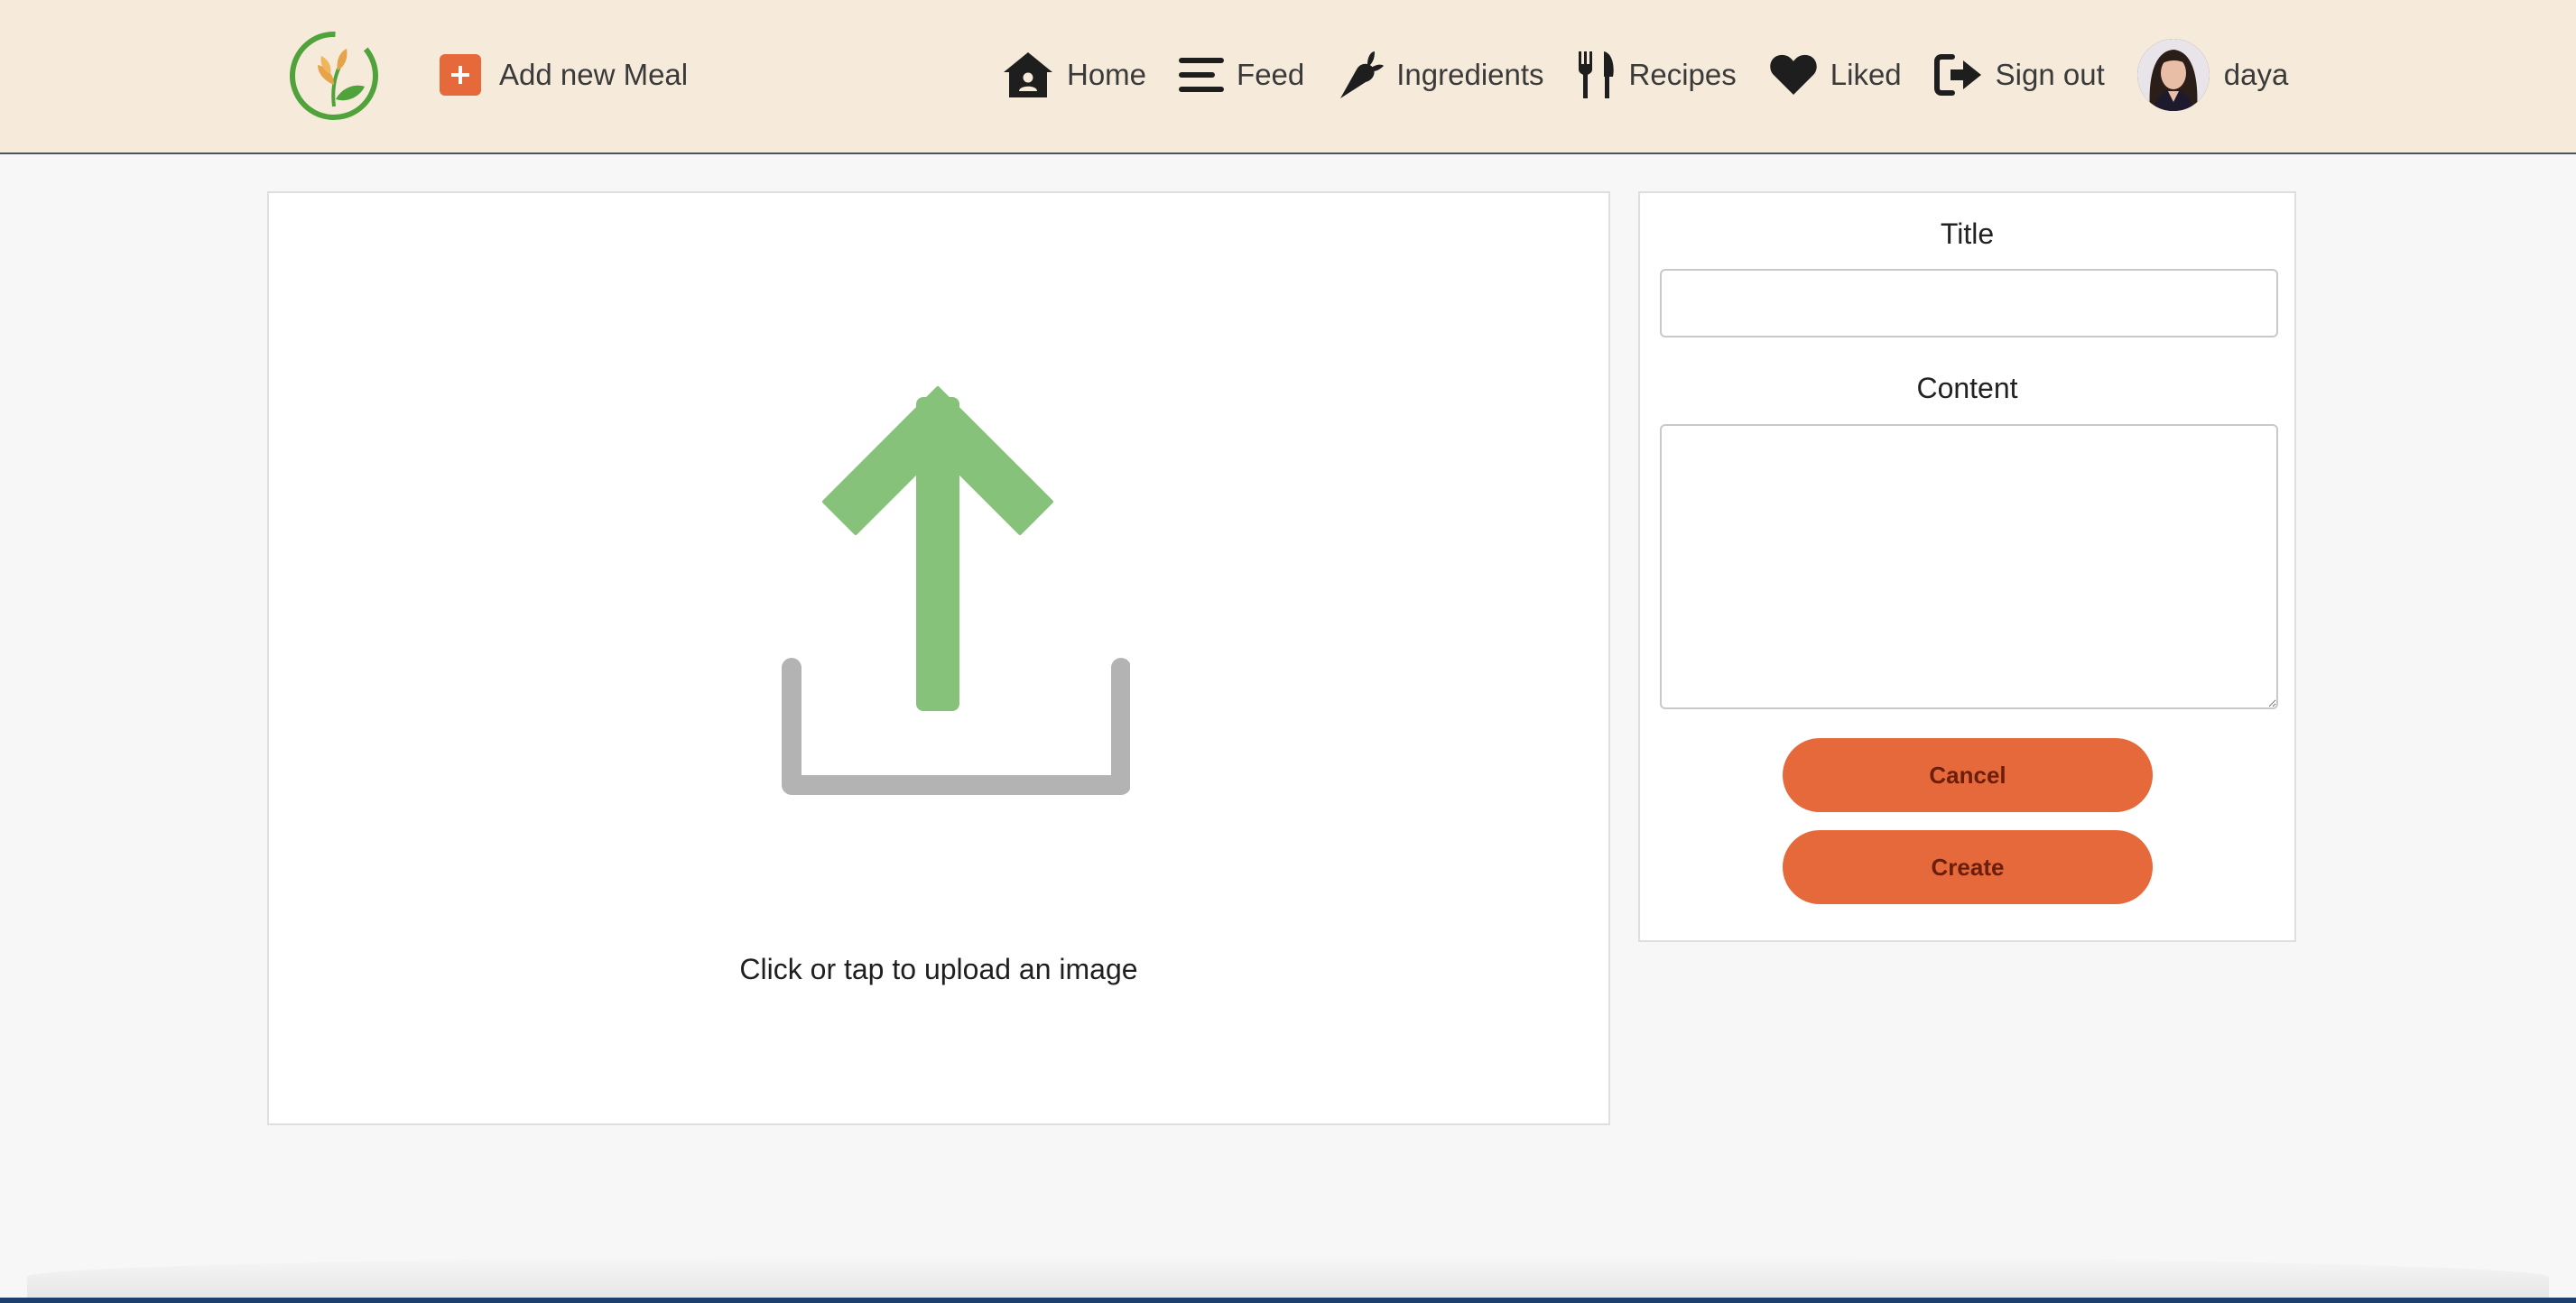 The width and height of the screenshot is (2576, 1303). I want to click on nav-feed: Feed, so click(1241, 75).